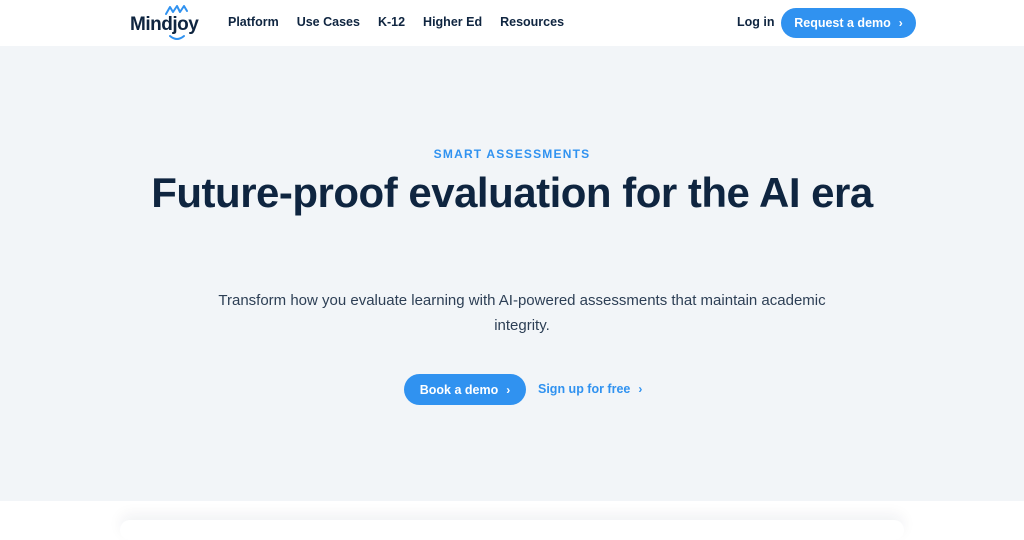 This screenshot has width=1024, height=540. Describe the element at coordinates (328, 22) in the screenshot. I see `nav-link-use-cases: Use Cases` at that location.